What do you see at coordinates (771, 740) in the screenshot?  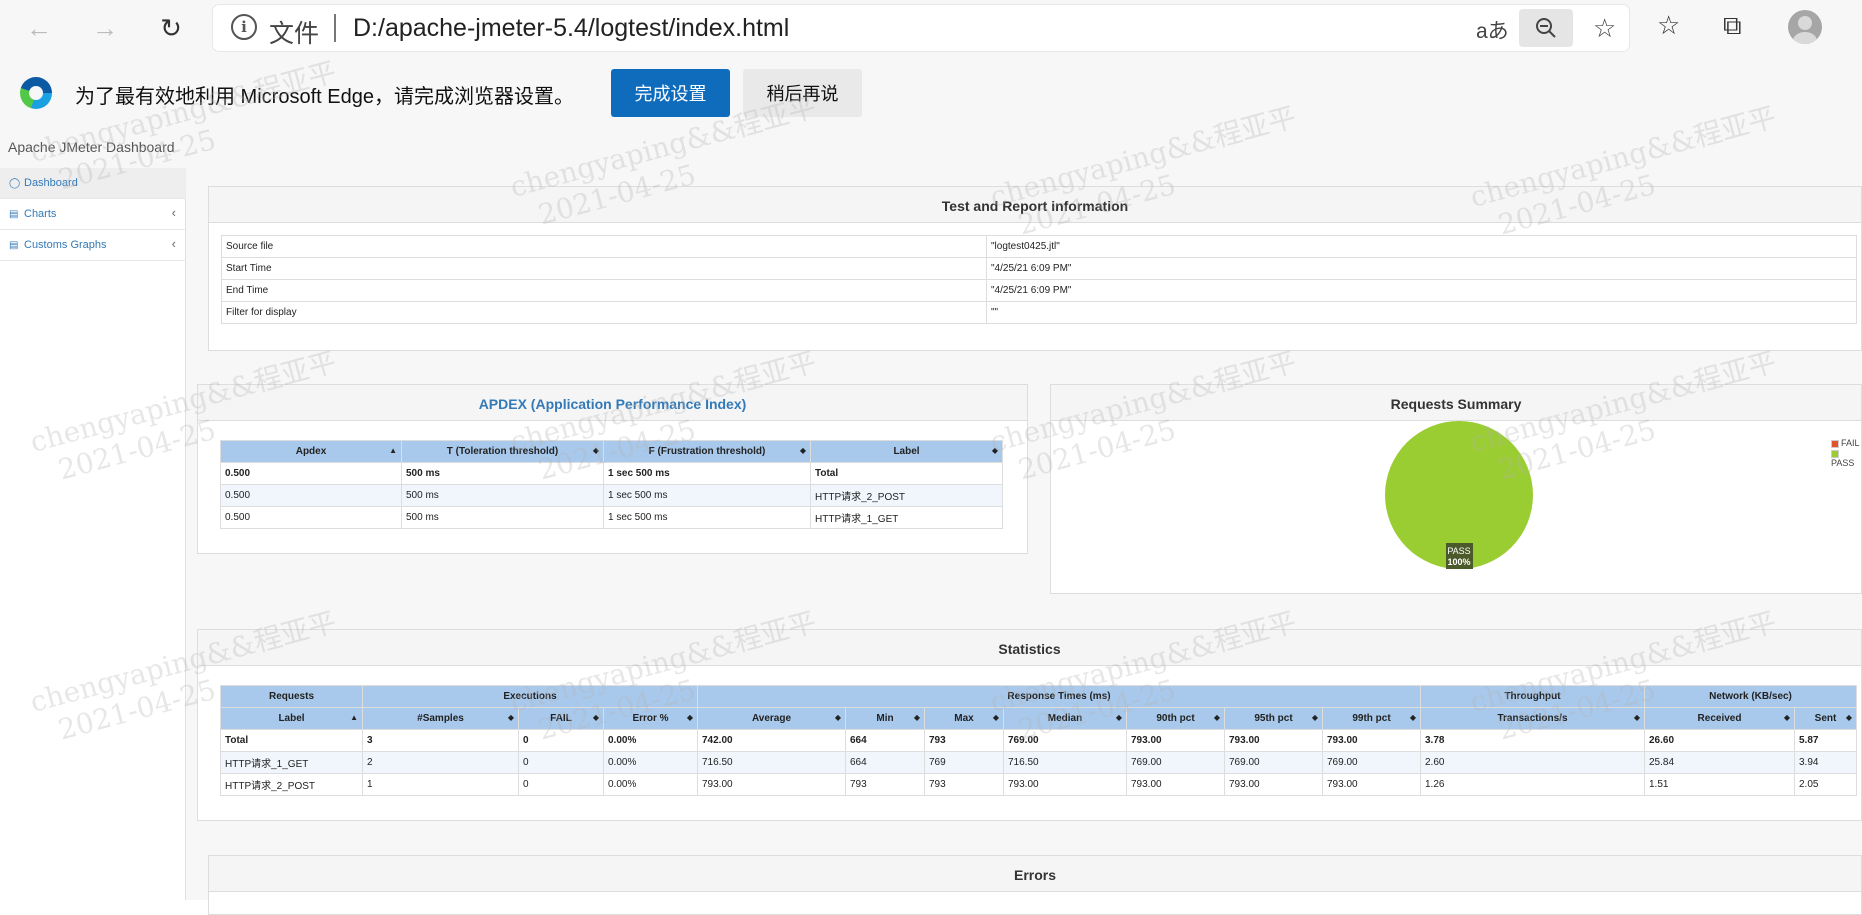 I see `stat-cell: 742.00` at bounding box center [771, 740].